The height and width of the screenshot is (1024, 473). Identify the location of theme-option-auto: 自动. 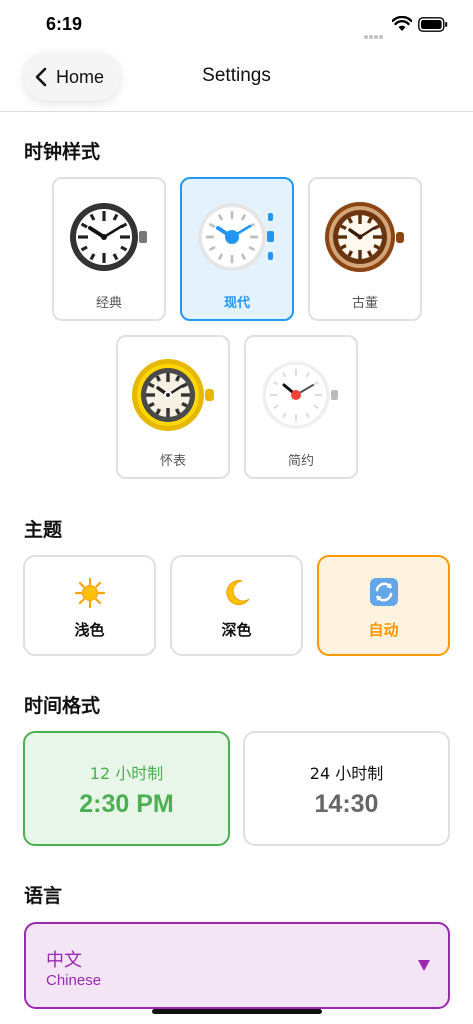
(383, 605).